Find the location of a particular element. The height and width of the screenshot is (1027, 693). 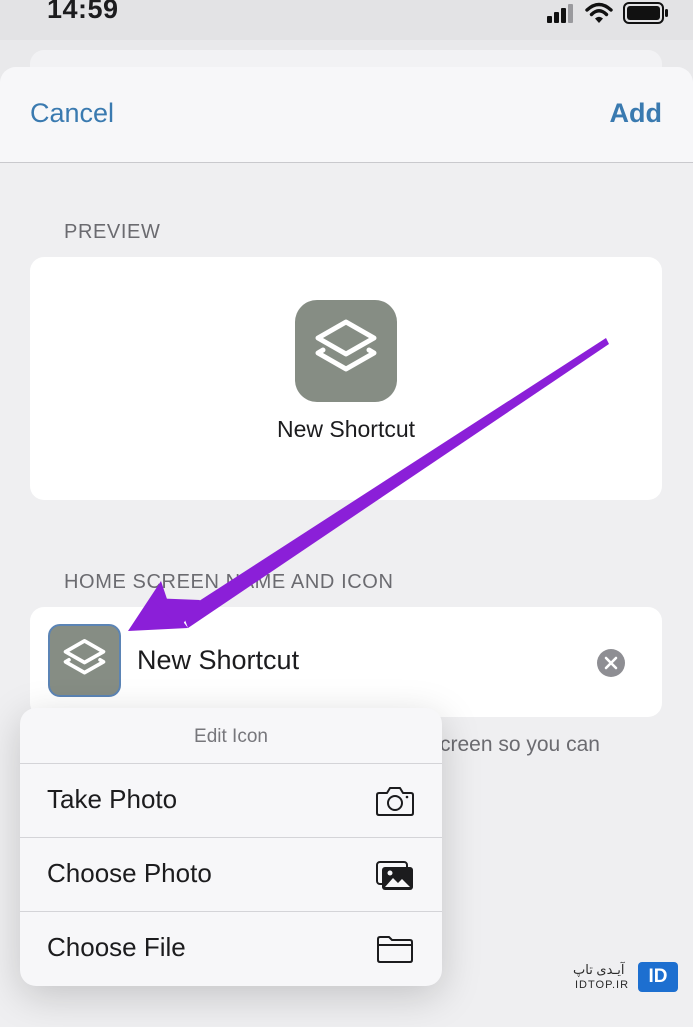

cellular-signal-icon is located at coordinates (560, 13).